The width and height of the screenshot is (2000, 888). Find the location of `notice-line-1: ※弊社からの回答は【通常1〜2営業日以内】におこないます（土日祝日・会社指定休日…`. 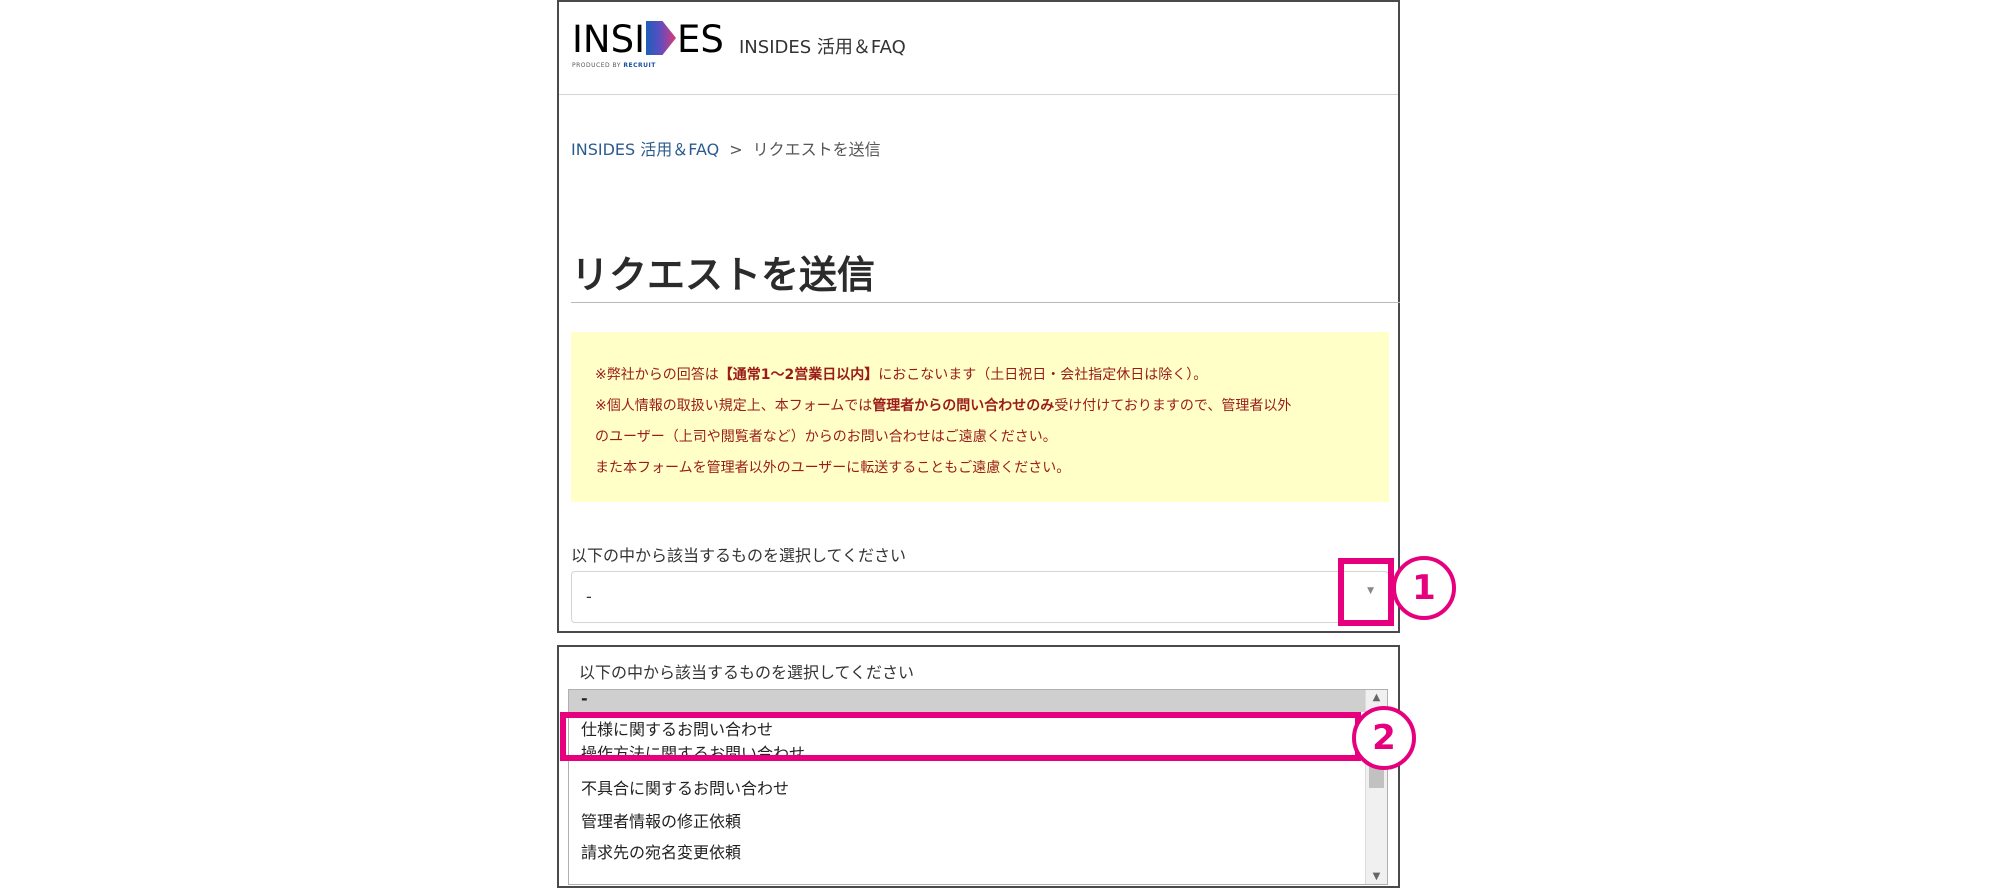

notice-line-1: ※弊社からの回答は【通常1〜2営業日以内】におこないます（土日祝日・会社指定休日… is located at coordinates (901, 375).